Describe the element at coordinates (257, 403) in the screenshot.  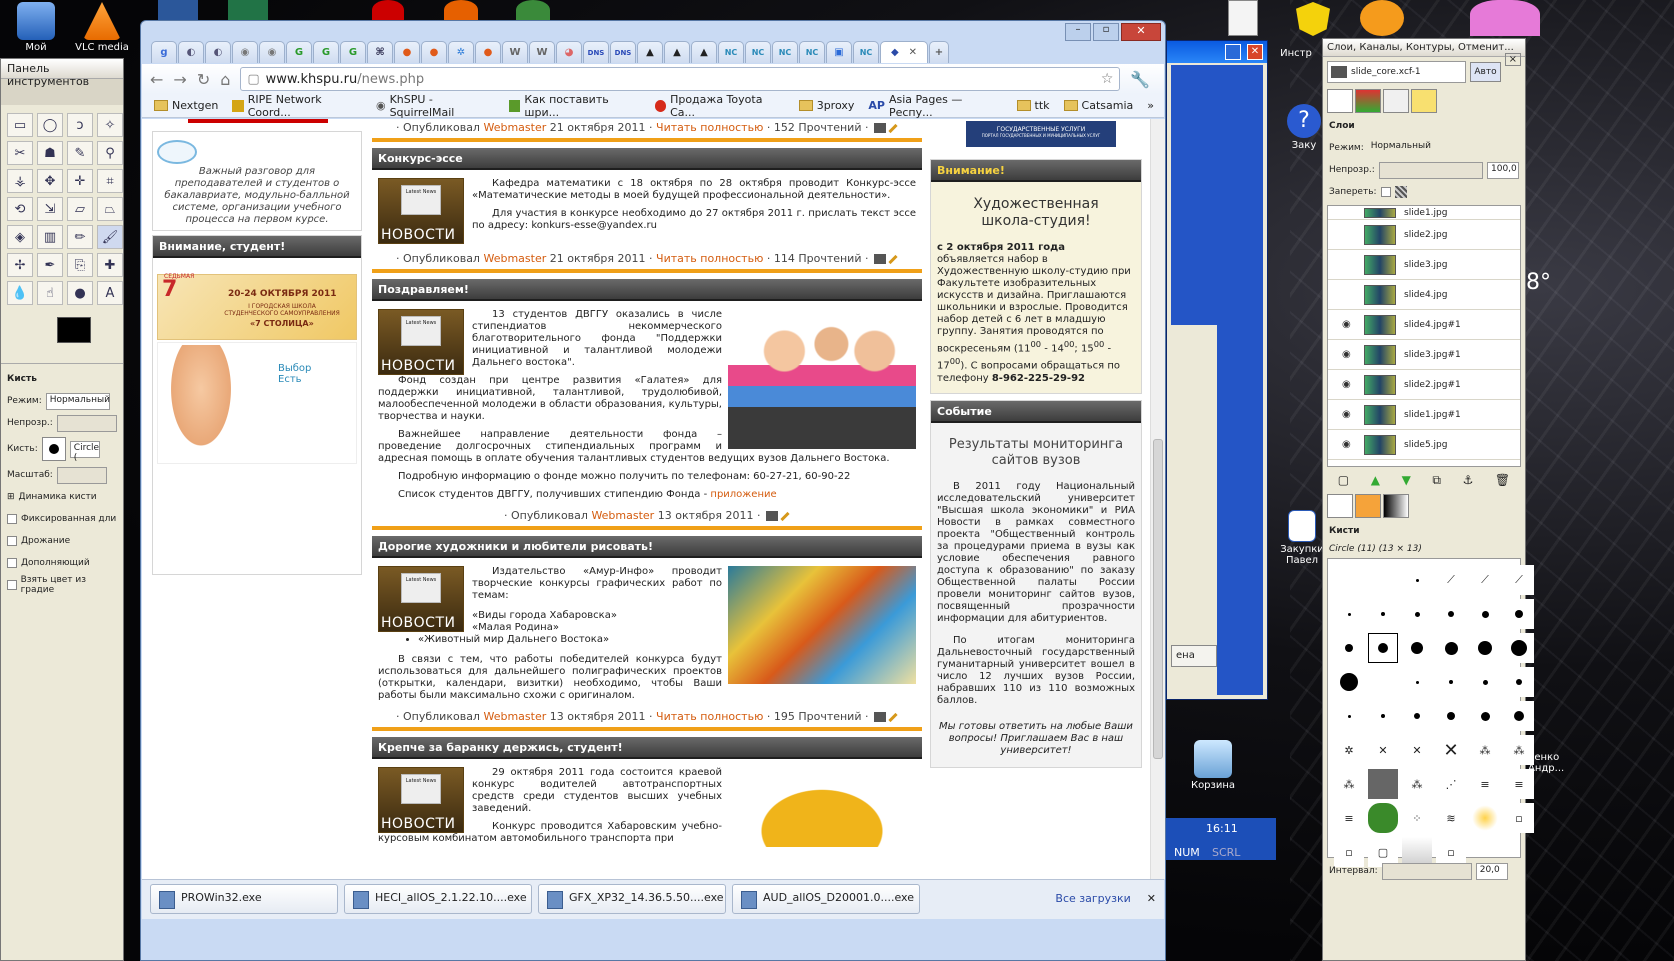
I see `vybor-banner: Выбор Есть` at that location.